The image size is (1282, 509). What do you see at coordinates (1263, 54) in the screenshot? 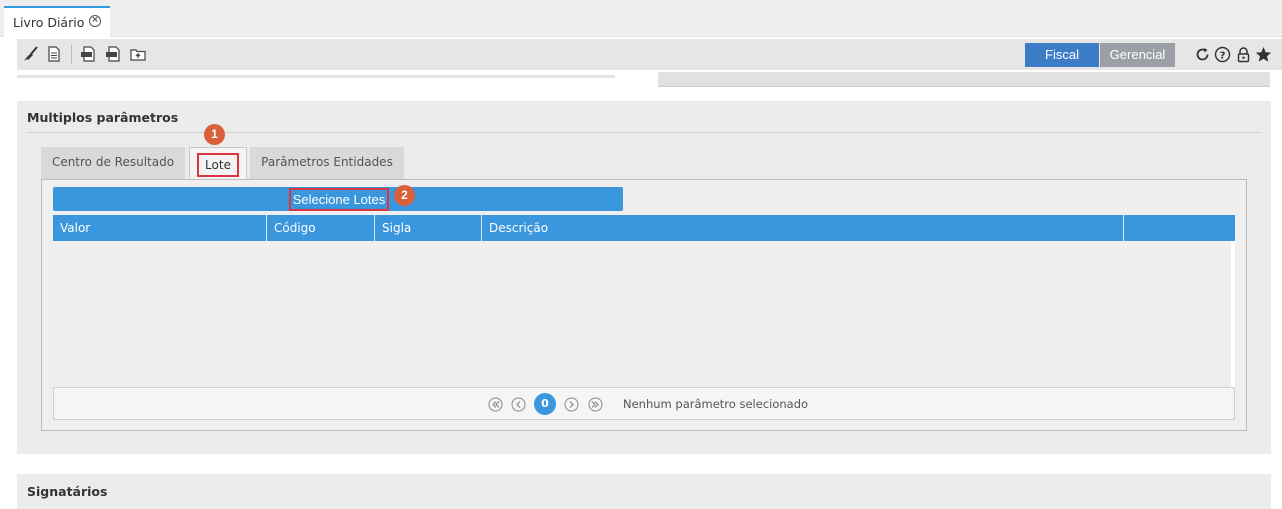
I see `star-icon` at bounding box center [1263, 54].